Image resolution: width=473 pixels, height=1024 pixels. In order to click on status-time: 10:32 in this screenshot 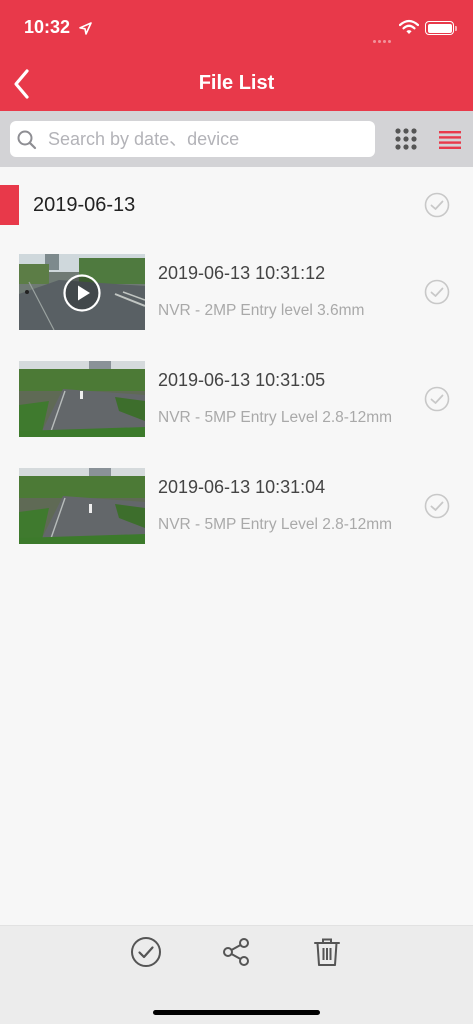, I will do `click(58, 27)`.